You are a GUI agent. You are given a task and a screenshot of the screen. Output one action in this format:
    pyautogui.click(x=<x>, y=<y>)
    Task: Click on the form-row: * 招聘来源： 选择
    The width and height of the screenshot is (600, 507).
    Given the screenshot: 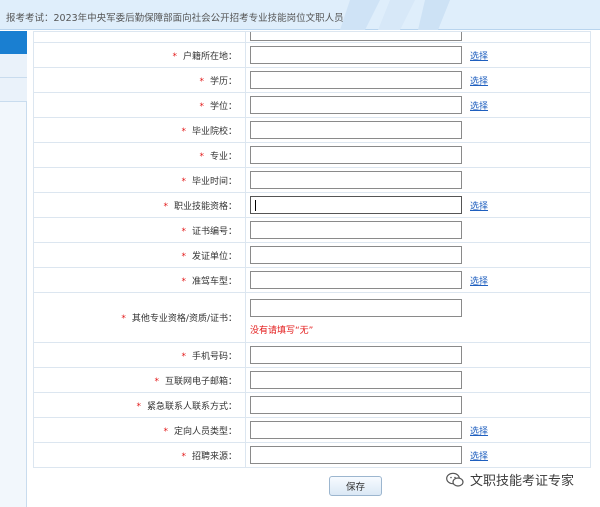 What is the action you would take?
    pyautogui.click(x=312, y=455)
    